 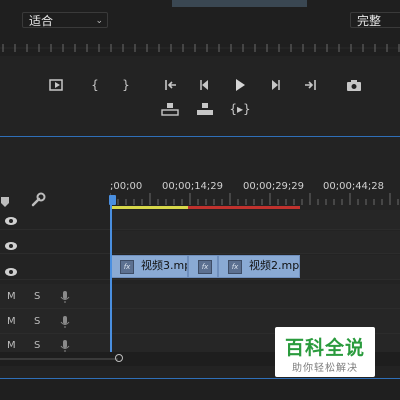 What do you see at coordinates (200, 389) in the screenshot?
I see `footer-bar` at bounding box center [200, 389].